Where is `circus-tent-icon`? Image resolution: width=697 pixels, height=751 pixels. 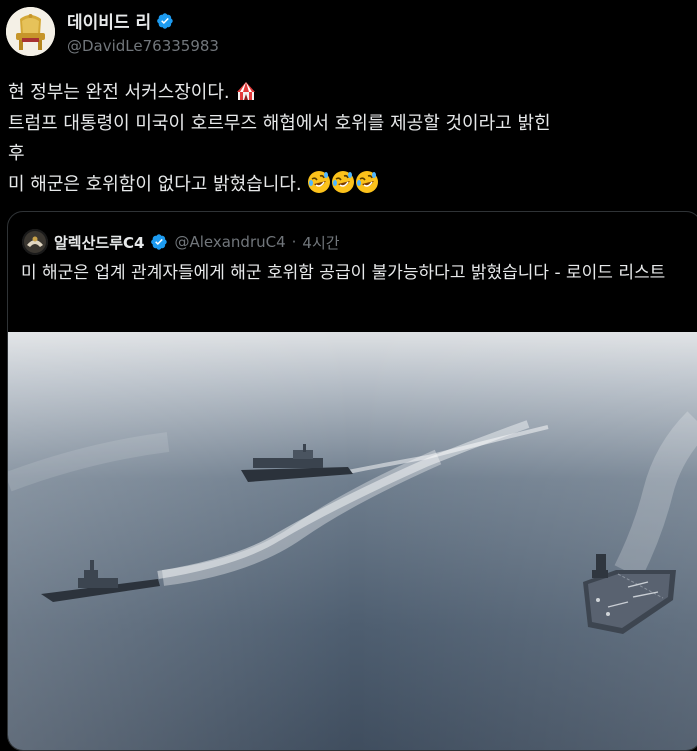 circus-tent-icon is located at coordinates (246, 91).